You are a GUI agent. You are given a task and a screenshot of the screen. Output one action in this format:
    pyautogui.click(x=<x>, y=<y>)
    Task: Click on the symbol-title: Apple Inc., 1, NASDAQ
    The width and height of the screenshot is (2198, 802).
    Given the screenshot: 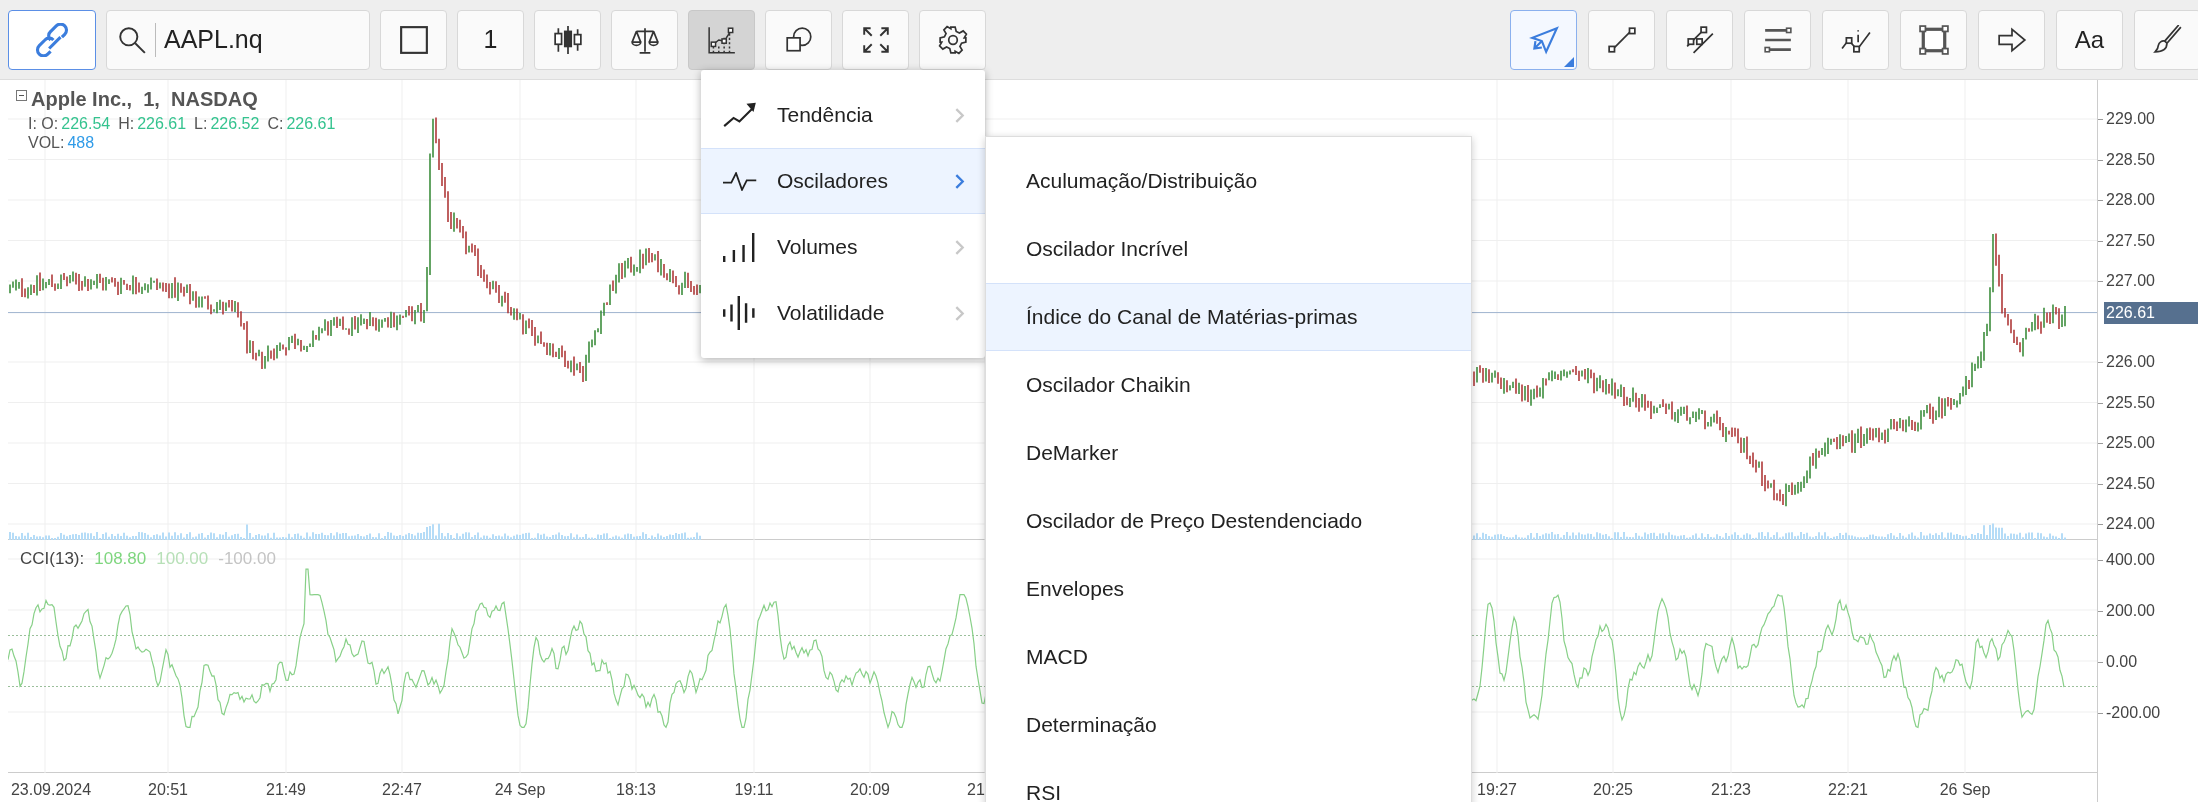 What is the action you would take?
    pyautogui.click(x=144, y=99)
    